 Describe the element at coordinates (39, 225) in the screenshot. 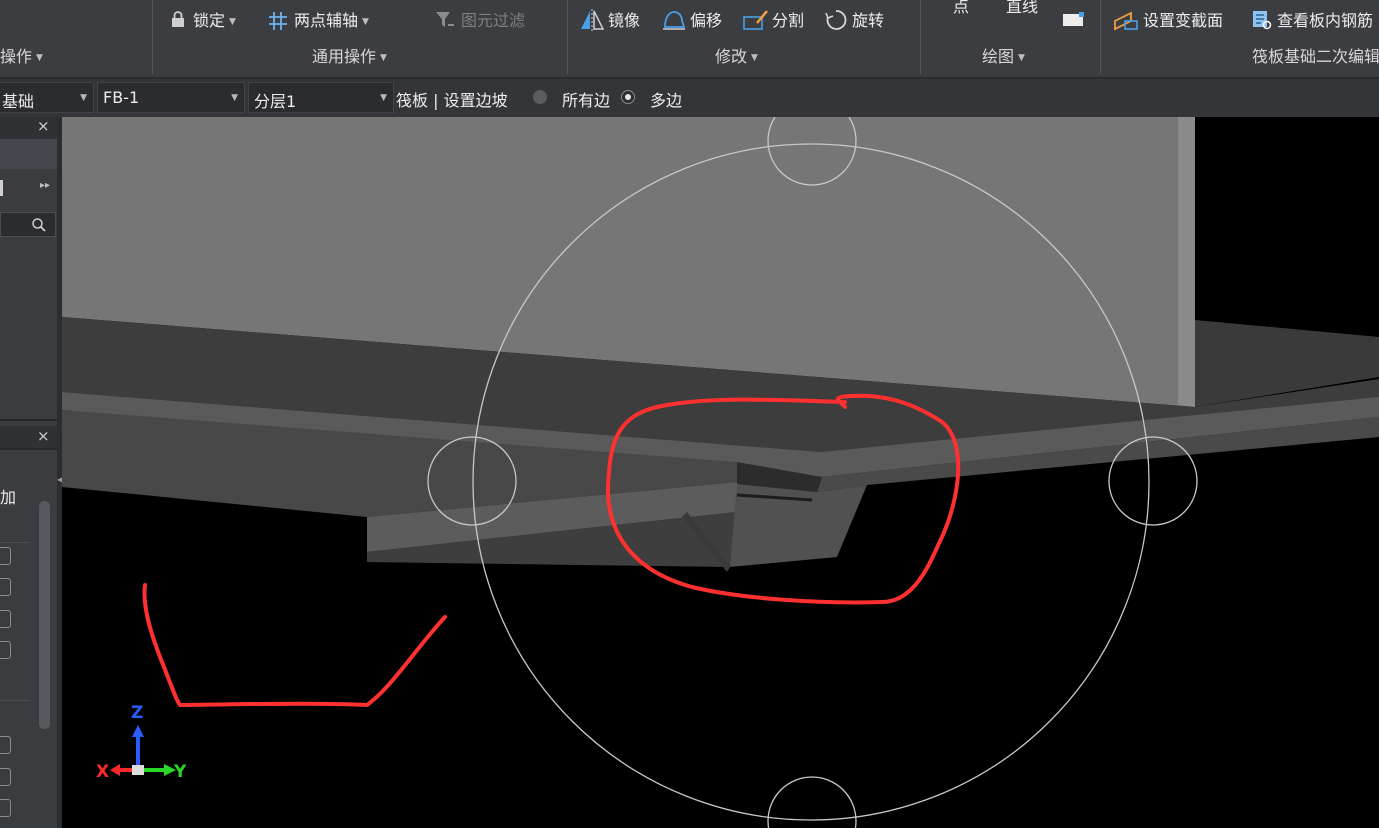

I see `search-icon` at that location.